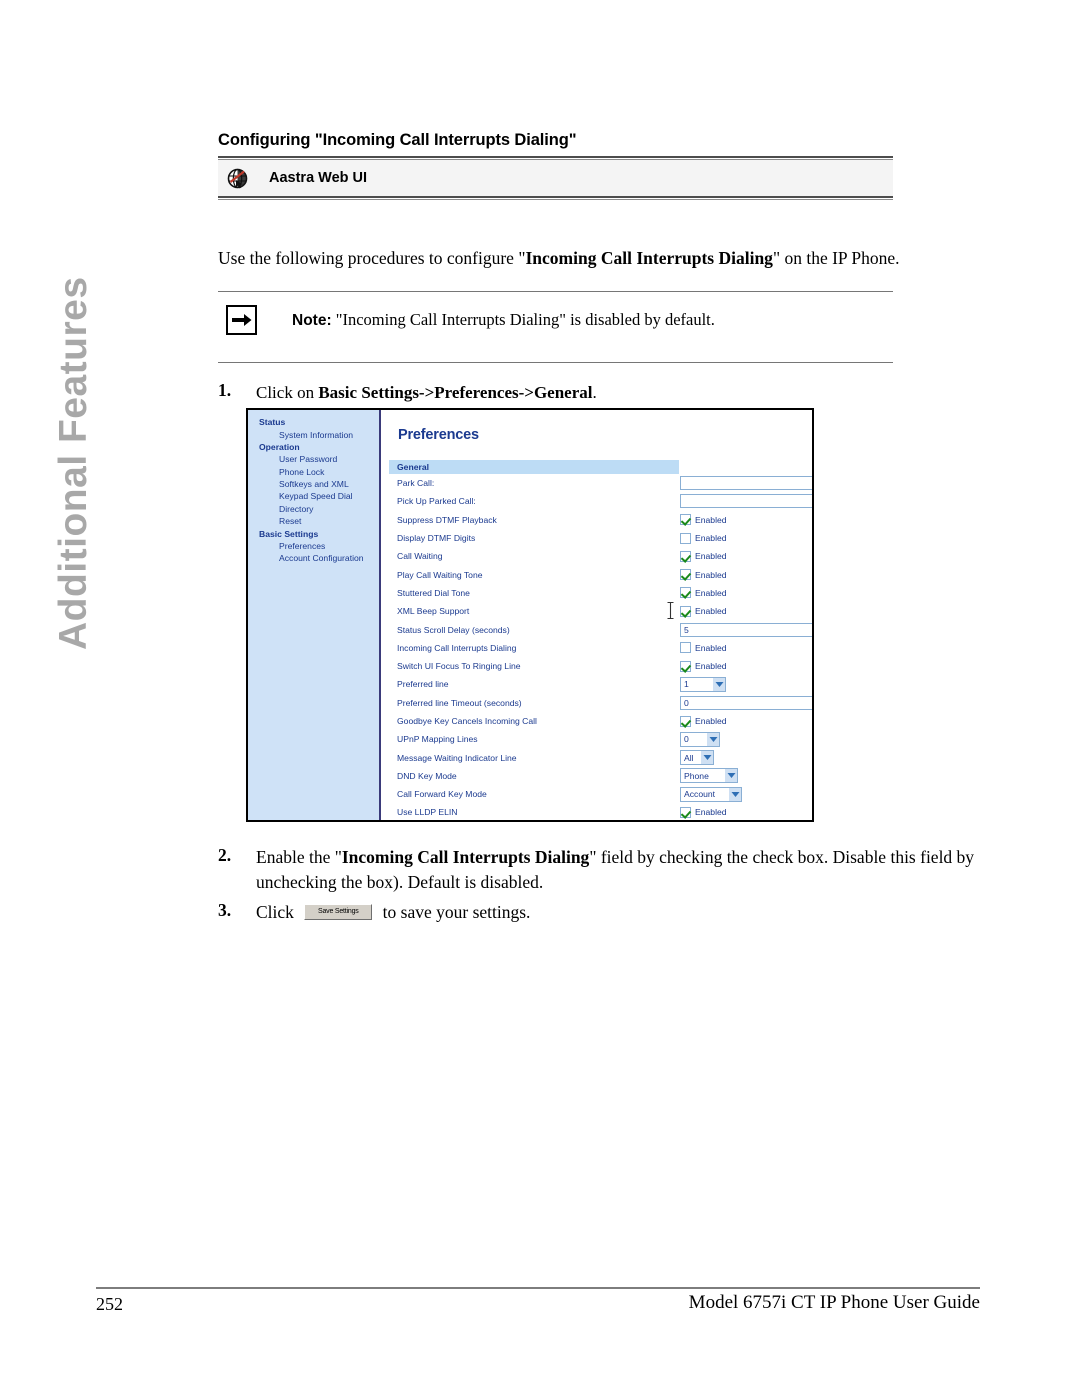 Image resolution: width=1080 pixels, height=1397 pixels. What do you see at coordinates (459, 666) in the screenshot?
I see `field-label: Switch UI Focus To Ringing Line` at bounding box center [459, 666].